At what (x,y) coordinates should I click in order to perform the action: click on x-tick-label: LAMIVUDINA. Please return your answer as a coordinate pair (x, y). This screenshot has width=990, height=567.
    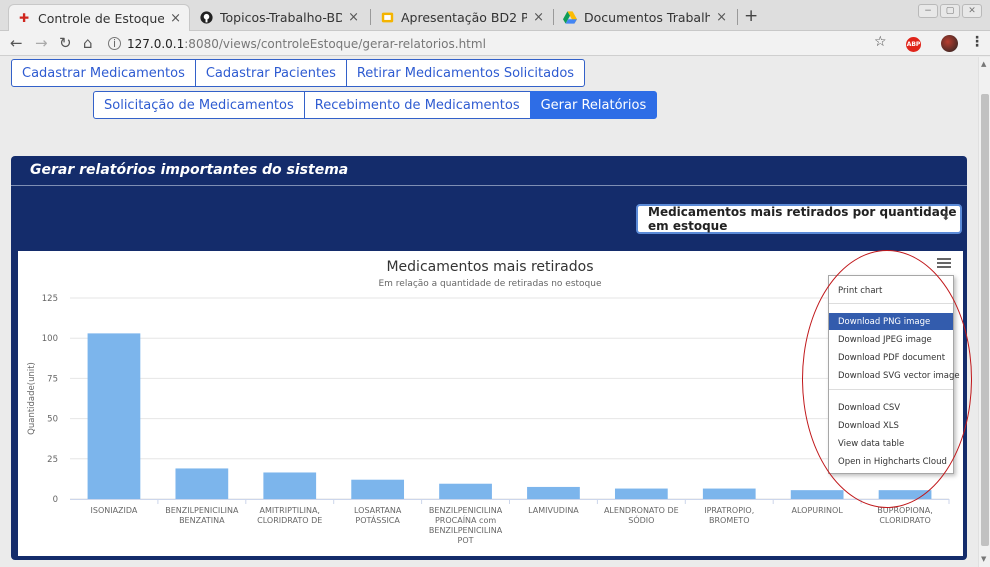
    Looking at the image, I should click on (553, 510).